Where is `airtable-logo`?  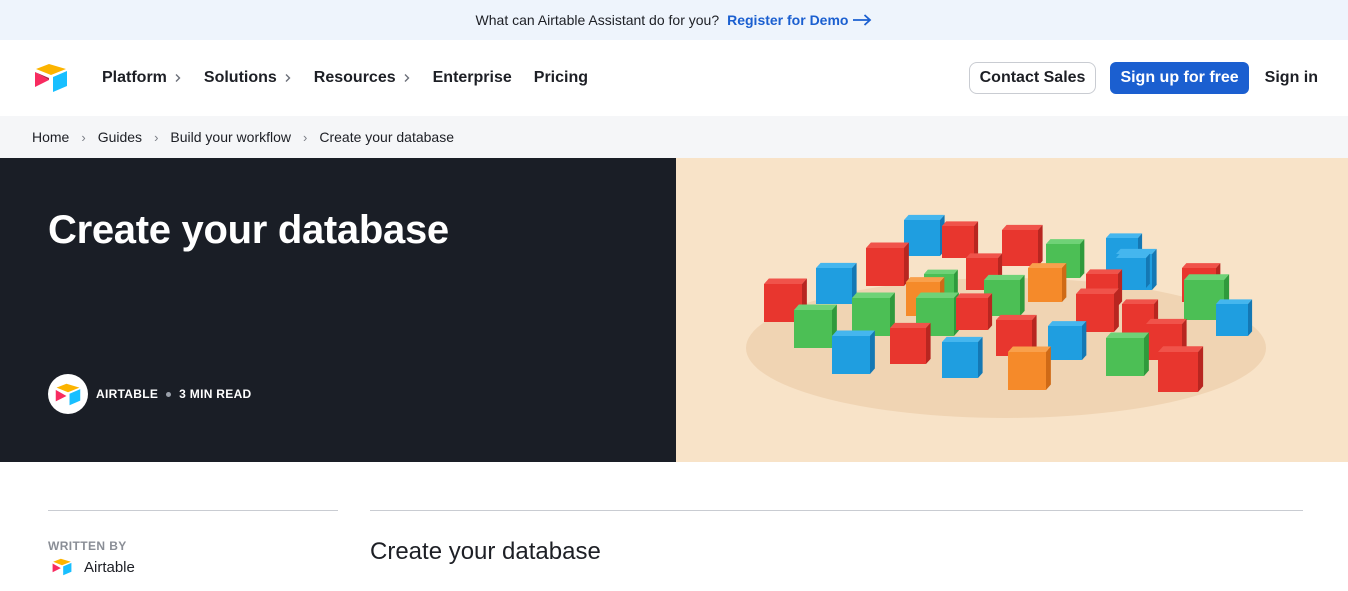
airtable-logo is located at coordinates (51, 78).